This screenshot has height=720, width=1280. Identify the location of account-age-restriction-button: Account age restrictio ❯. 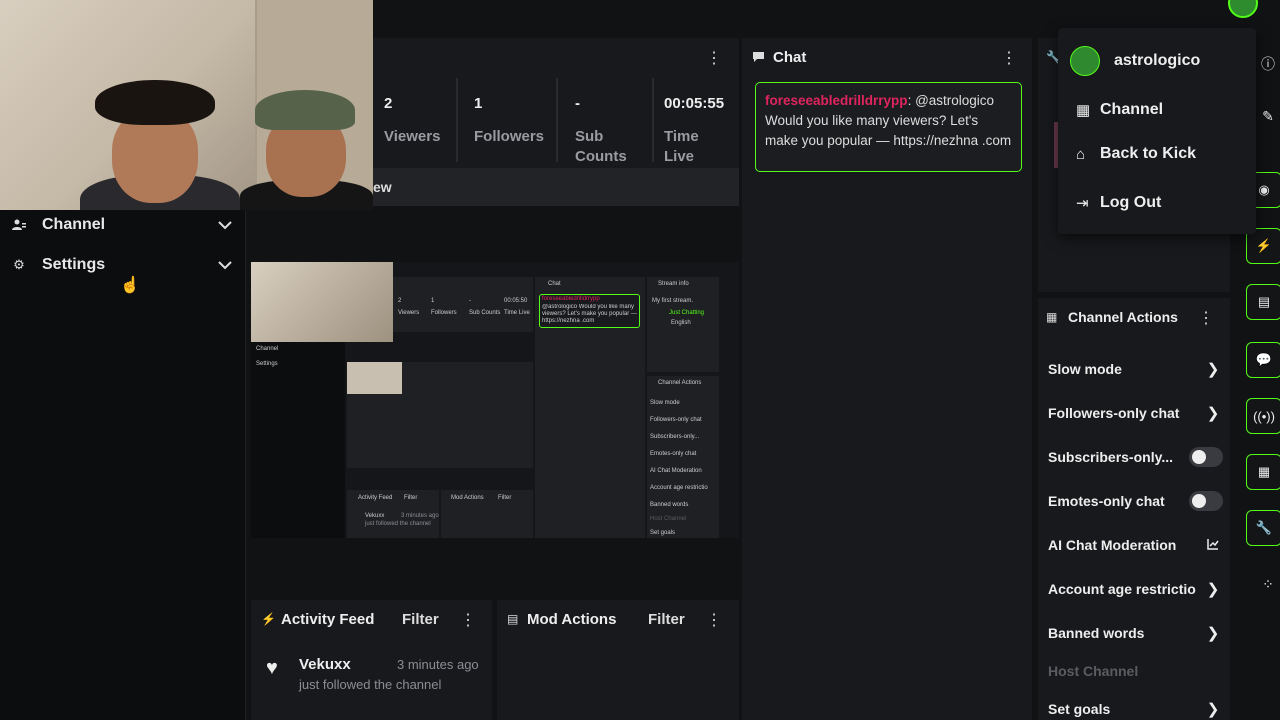
(1135, 589).